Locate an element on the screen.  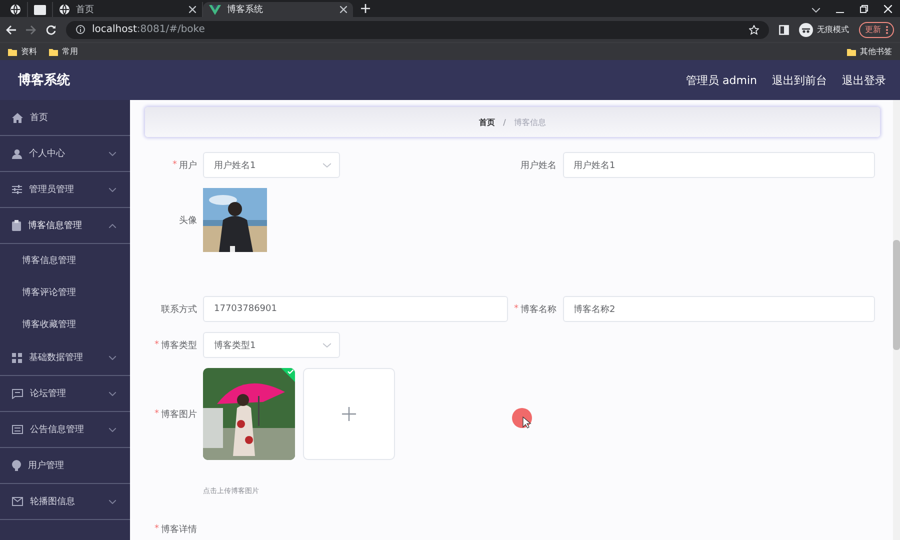
restore-icon is located at coordinates (864, 9).